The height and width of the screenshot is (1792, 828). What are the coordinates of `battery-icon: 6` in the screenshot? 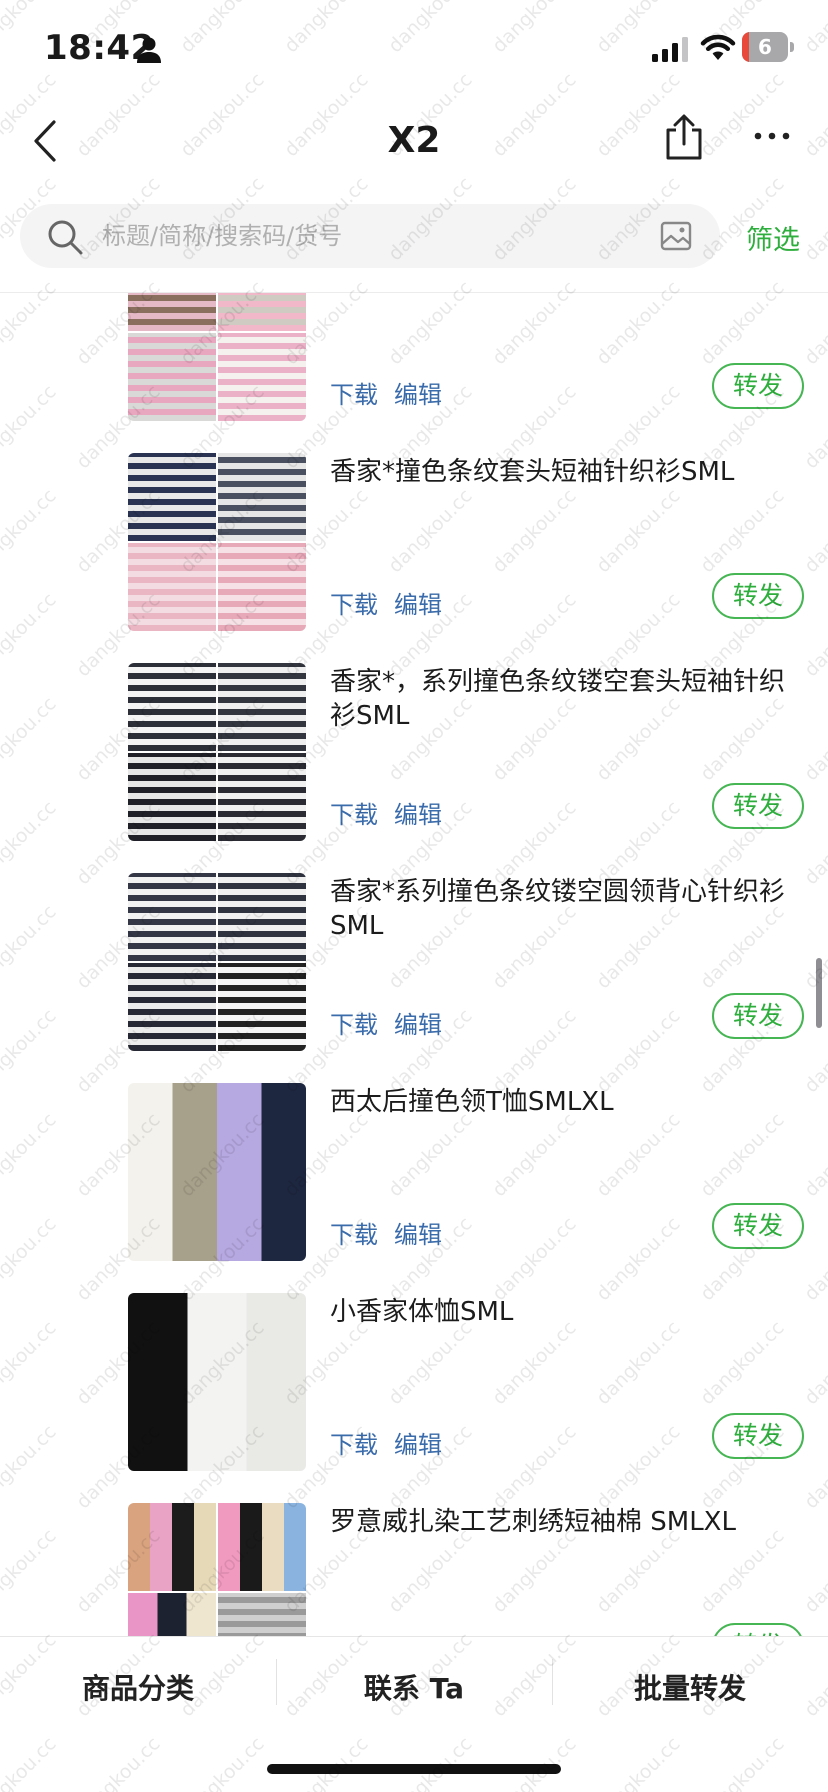 It's located at (768, 47).